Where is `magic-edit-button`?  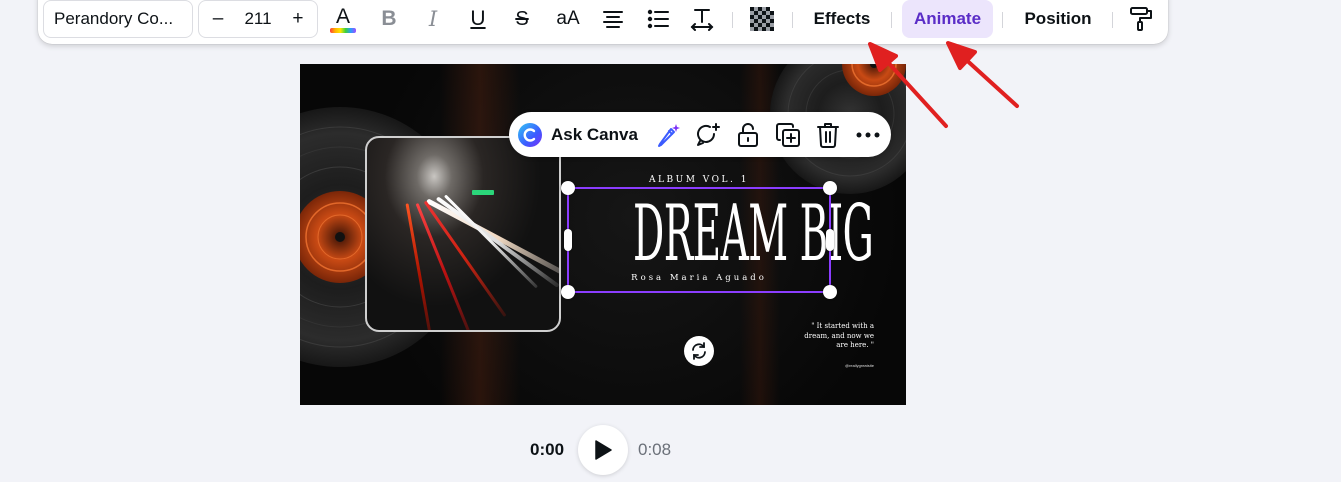
magic-edit-button is located at coordinates (668, 135).